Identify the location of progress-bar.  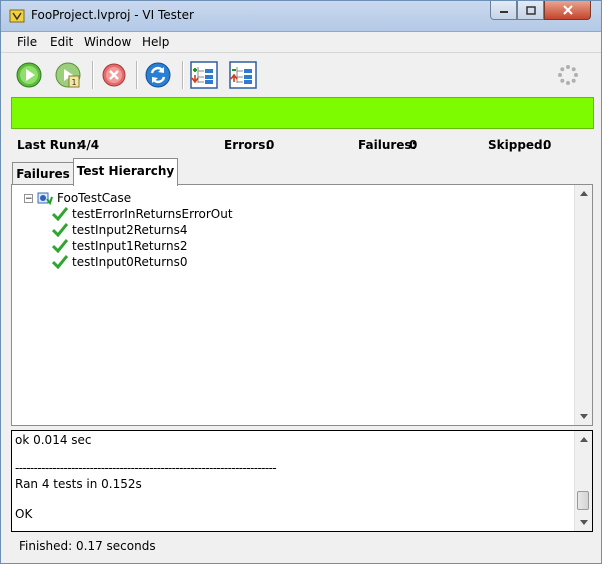
(302, 113).